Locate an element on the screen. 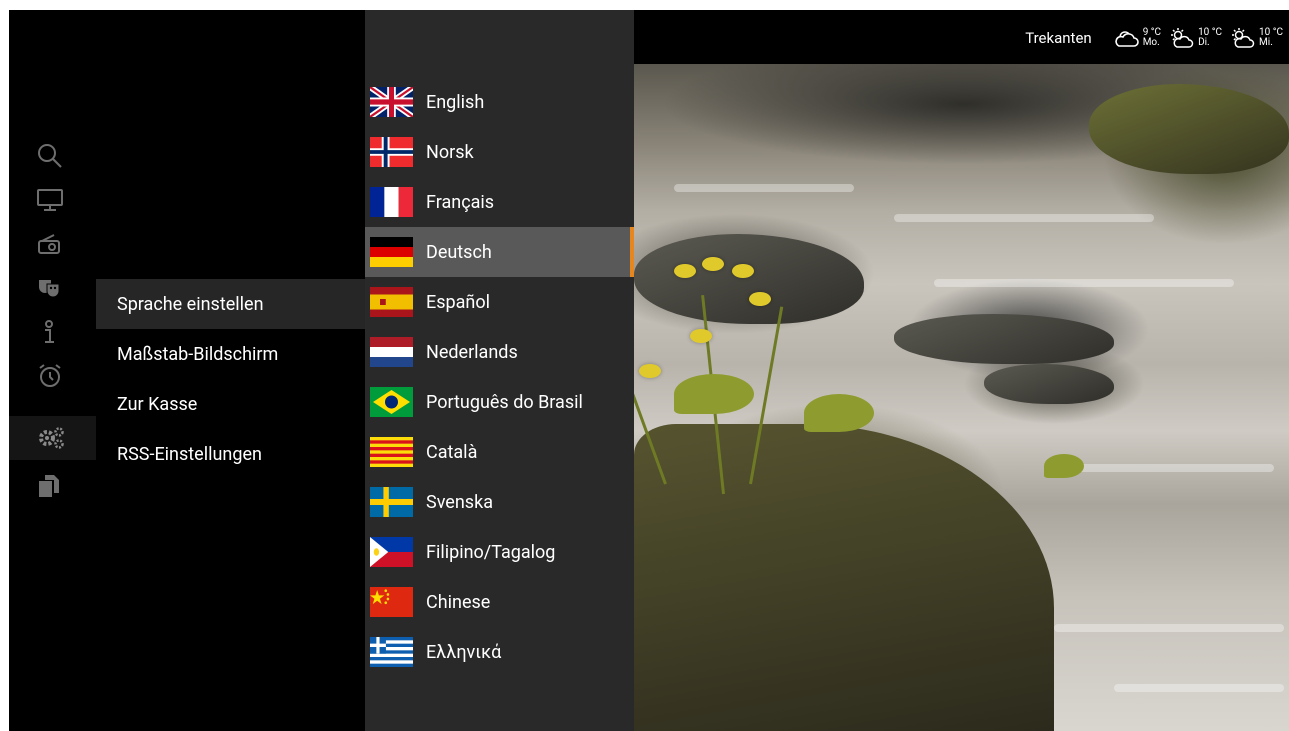  menu-item-label: Sprache einstellen is located at coordinates (190, 304).